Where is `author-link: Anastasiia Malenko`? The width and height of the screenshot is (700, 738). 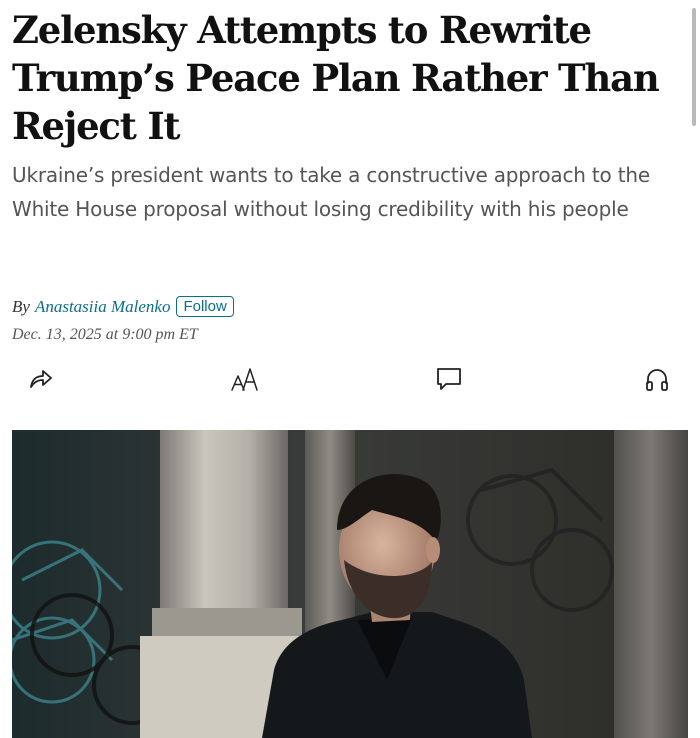
author-link: Anastasiia Malenko is located at coordinates (103, 307).